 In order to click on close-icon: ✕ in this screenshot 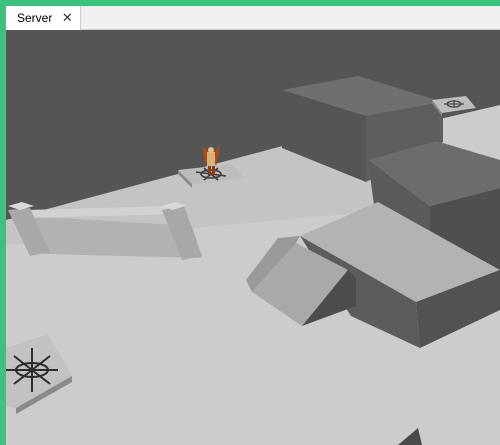, I will do `click(67, 17)`.